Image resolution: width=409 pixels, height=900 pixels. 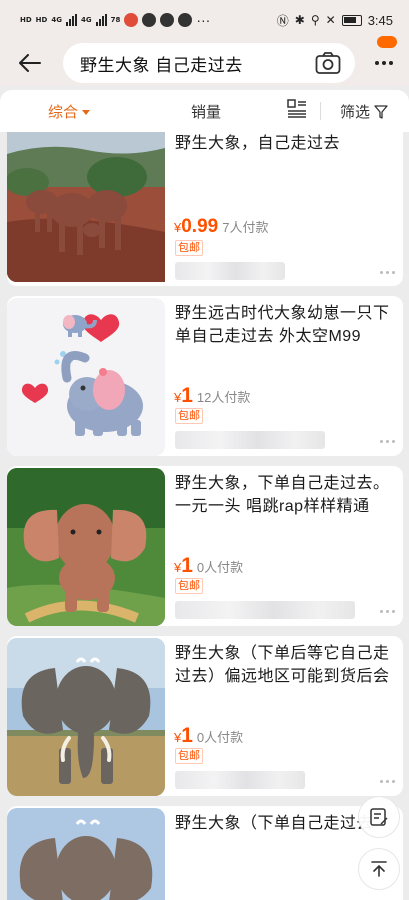 I want to click on list-layout-icon, so click(x=296, y=108).